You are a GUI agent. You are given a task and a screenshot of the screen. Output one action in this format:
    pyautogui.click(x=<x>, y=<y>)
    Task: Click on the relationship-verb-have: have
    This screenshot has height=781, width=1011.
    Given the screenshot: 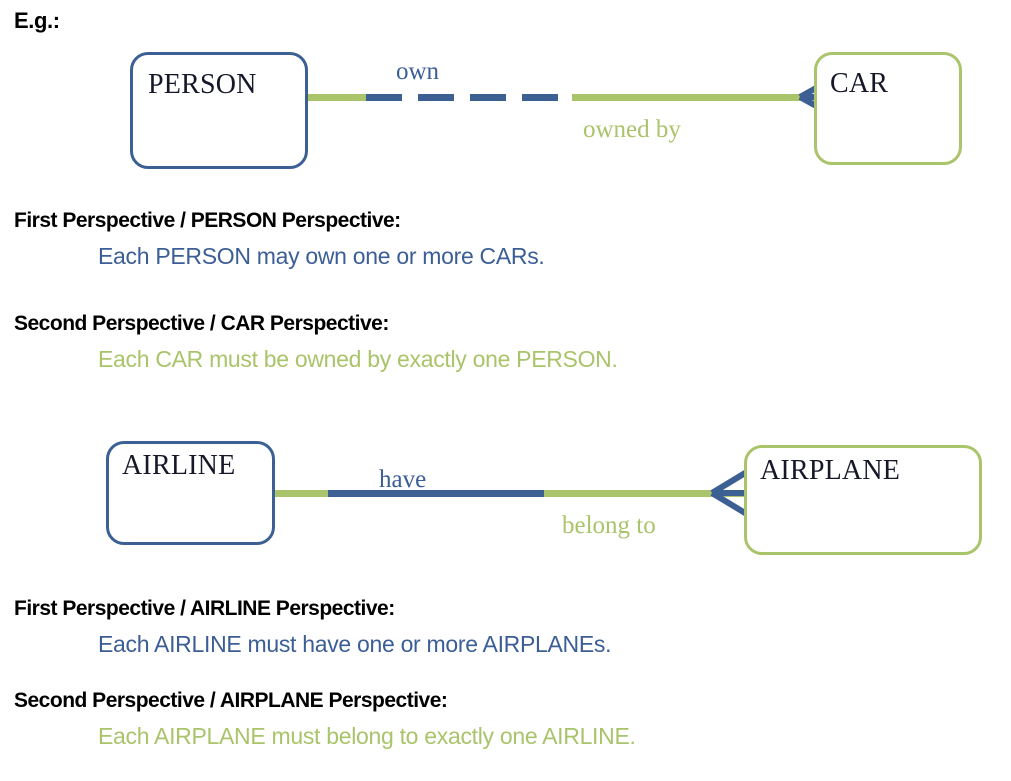 What is the action you would take?
    pyautogui.click(x=403, y=479)
    